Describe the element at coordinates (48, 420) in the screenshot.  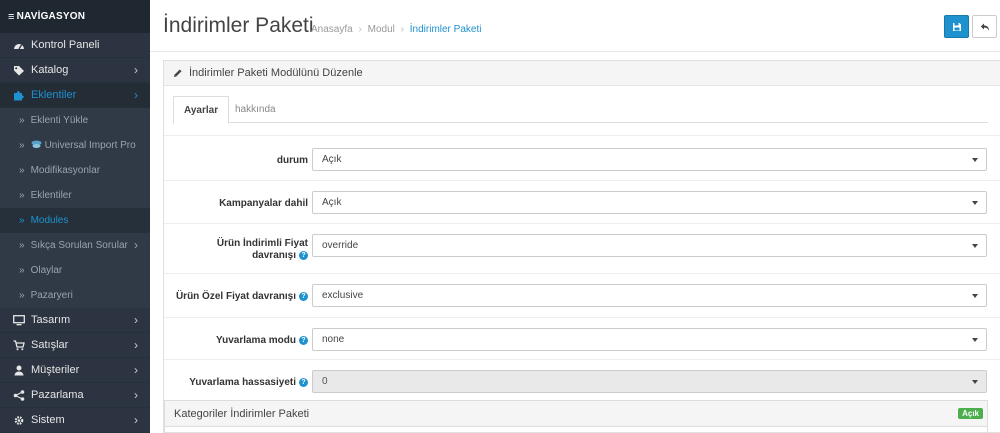
I see `sidebar-item-label: Sistem` at that location.